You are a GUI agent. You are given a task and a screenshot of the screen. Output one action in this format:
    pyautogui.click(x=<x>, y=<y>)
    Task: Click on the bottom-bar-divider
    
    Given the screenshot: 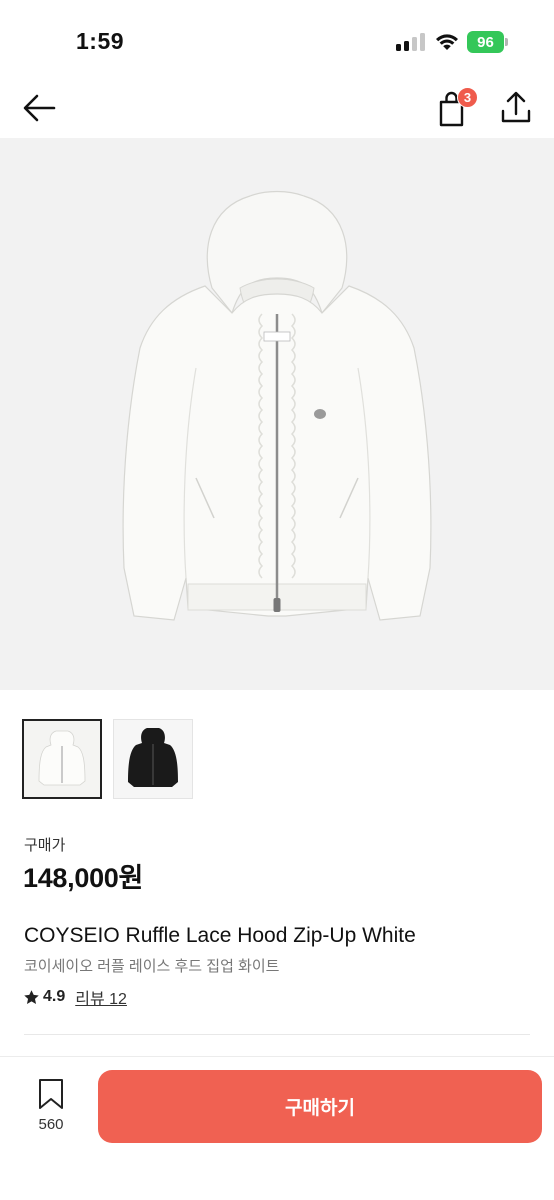 What is the action you would take?
    pyautogui.click(x=277, y=1056)
    